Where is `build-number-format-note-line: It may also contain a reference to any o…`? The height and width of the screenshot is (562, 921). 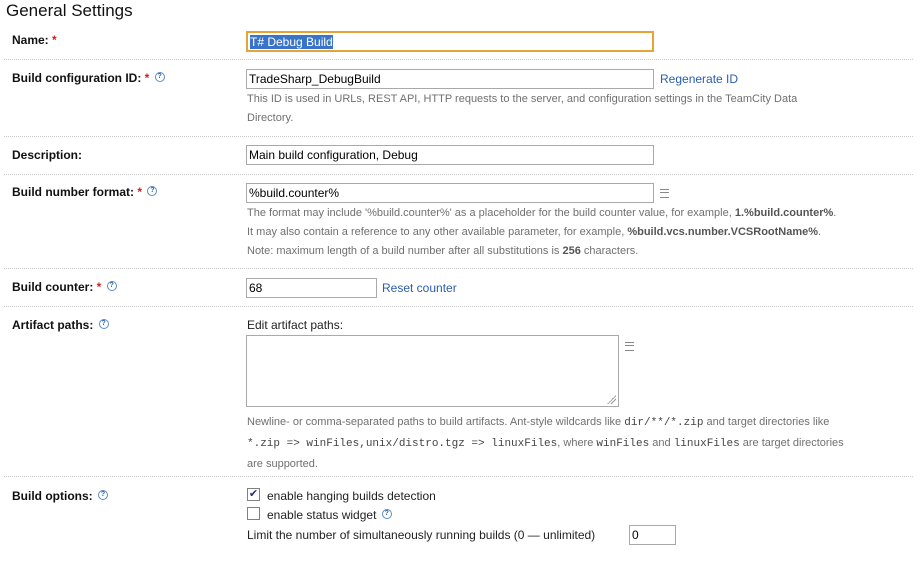 build-number-format-note-line: It may also contain a reference to any o… is located at coordinates (534, 232).